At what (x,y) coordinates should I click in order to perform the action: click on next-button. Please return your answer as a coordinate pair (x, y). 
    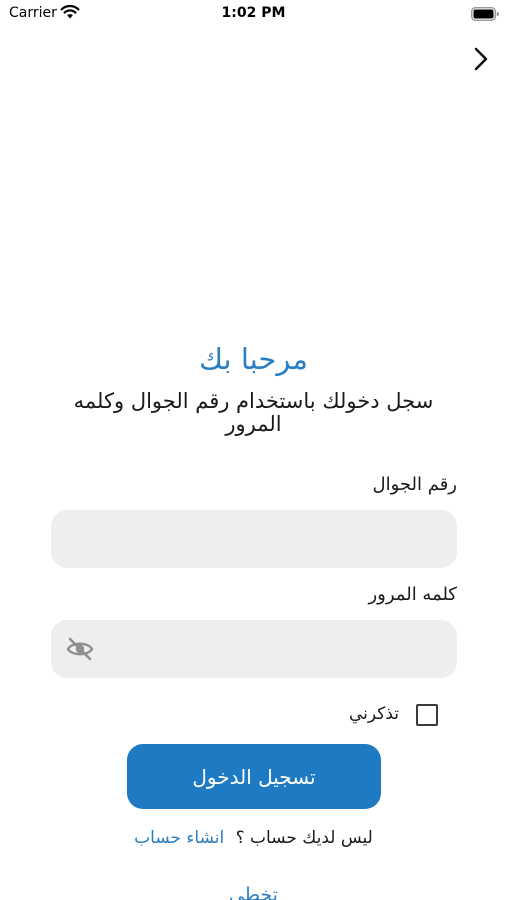
    Looking at the image, I should click on (481, 59).